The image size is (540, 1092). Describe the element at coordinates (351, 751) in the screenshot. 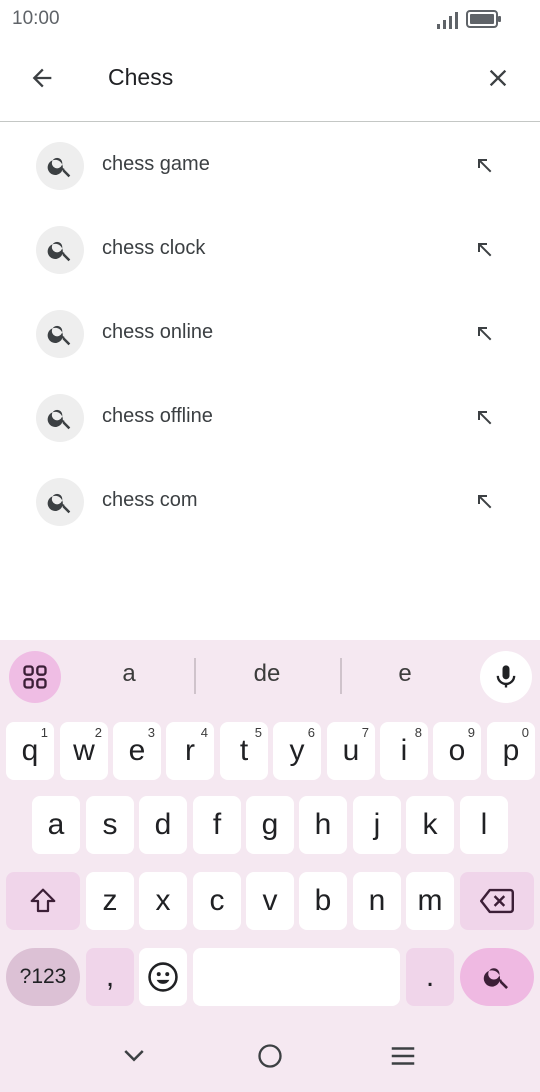

I see `key-u: u7` at that location.